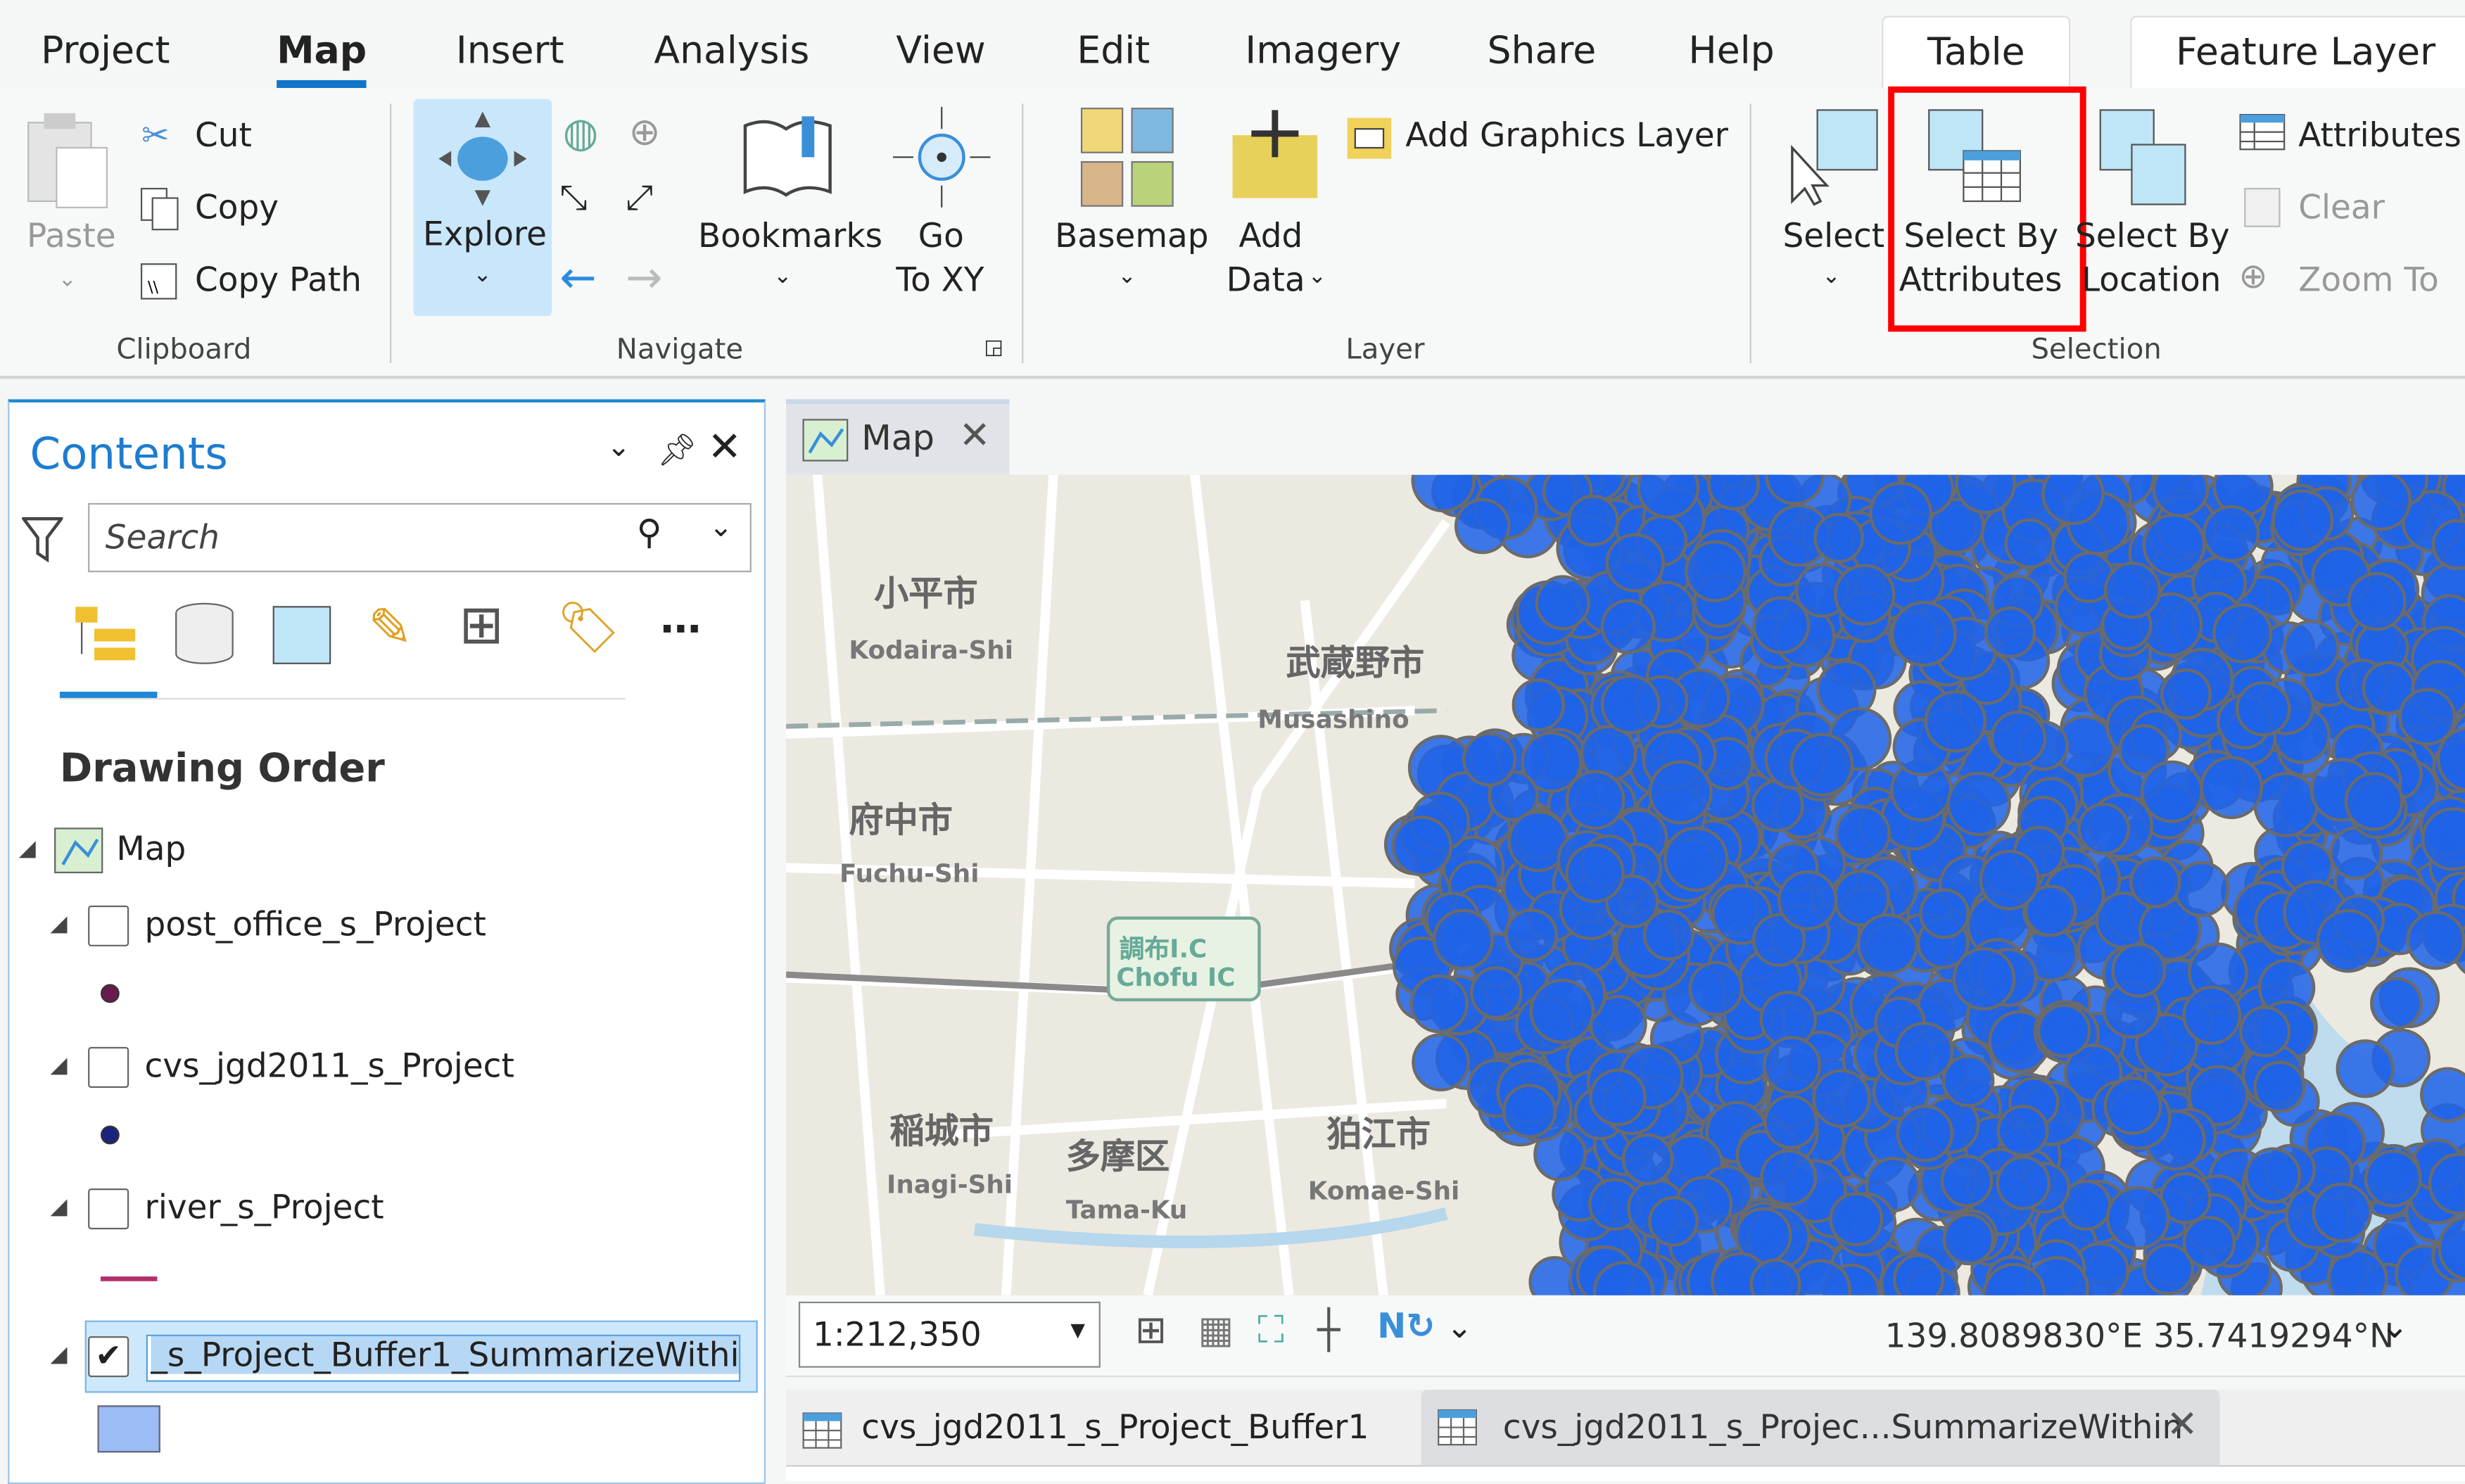 This screenshot has width=2465, height=1484. What do you see at coordinates (1731, 50) in the screenshot?
I see `tab-help: Help` at bounding box center [1731, 50].